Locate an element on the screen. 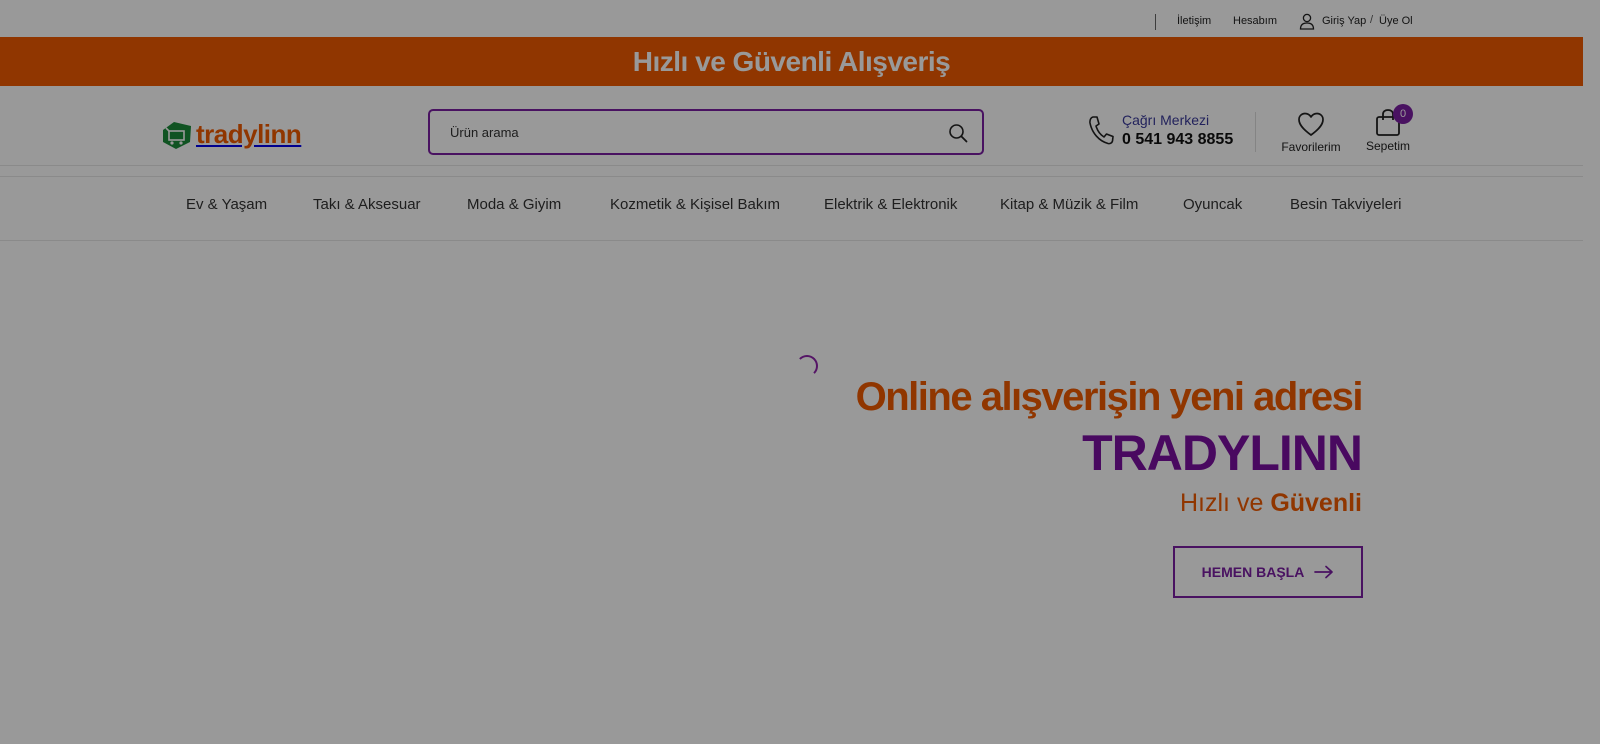 This screenshot has height=744, width=1600. favorites-button: Favorilerim is located at coordinates (1311, 132).